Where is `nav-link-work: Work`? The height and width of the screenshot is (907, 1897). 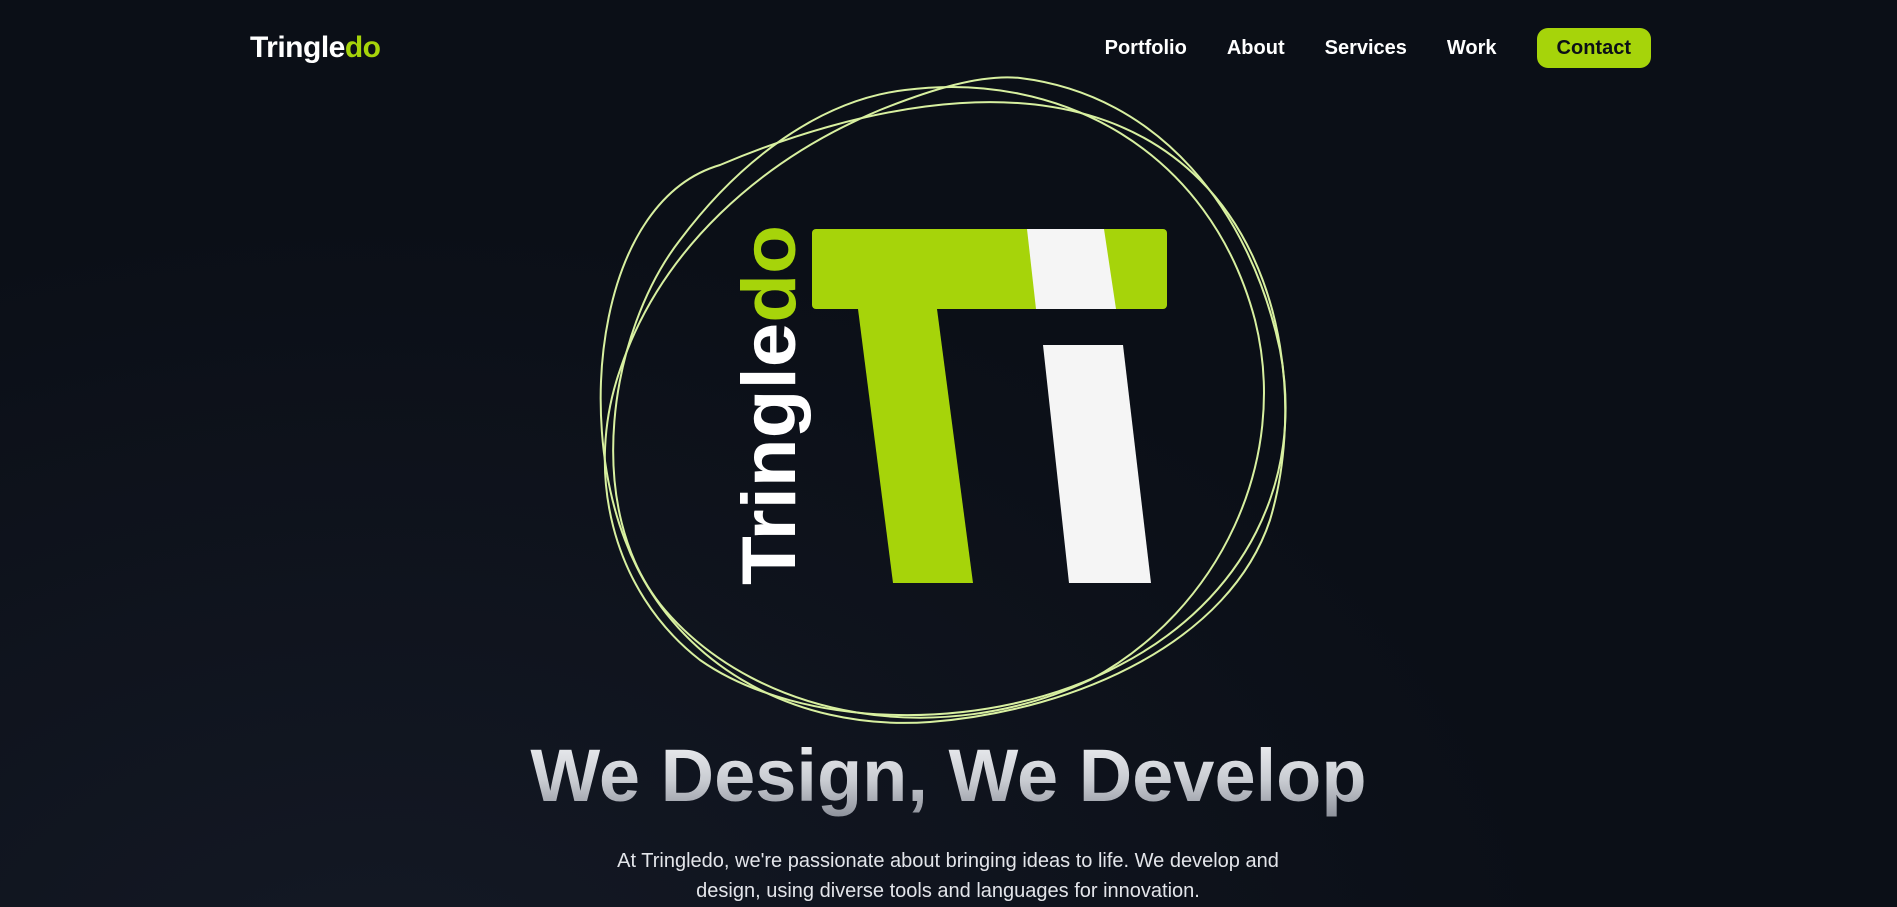
nav-link-work: Work is located at coordinates (1472, 48).